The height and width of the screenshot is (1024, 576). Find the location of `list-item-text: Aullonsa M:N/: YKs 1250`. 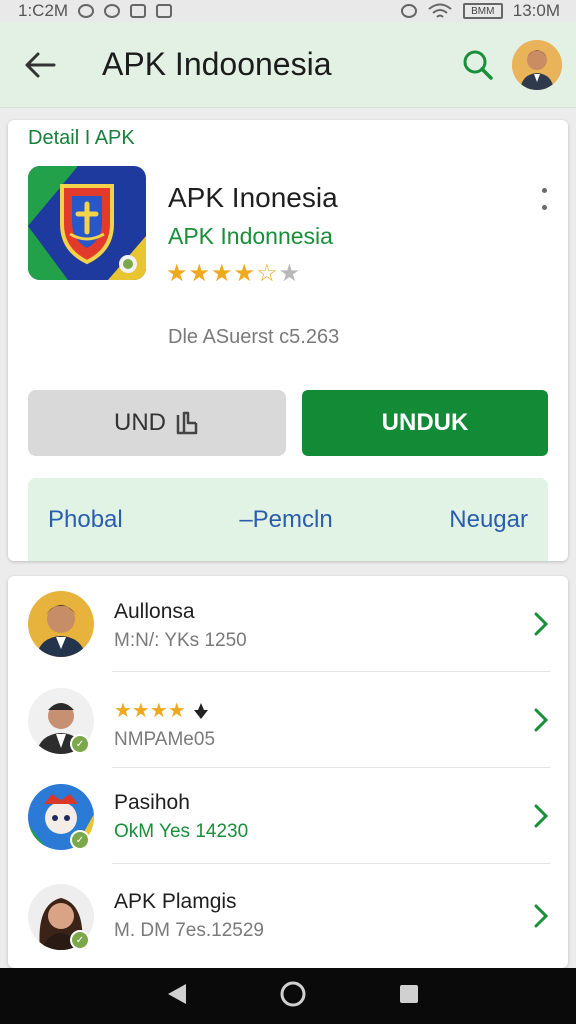

list-item-text: Aullonsa M:N/: YKs 1250 is located at coordinates (180, 626).